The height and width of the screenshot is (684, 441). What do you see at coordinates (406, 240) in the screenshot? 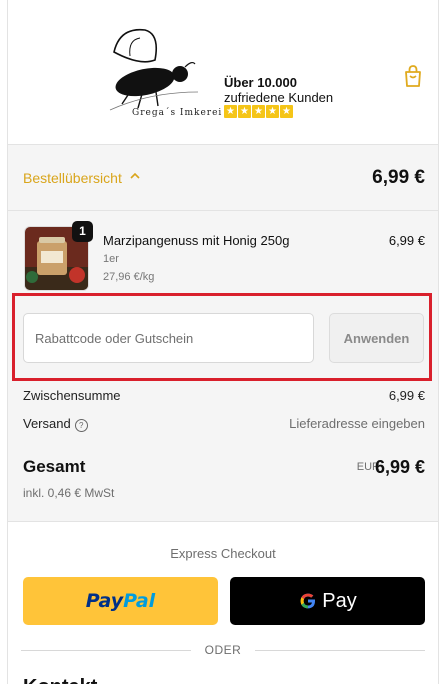
I see `product-price: 6,99 €` at bounding box center [406, 240].